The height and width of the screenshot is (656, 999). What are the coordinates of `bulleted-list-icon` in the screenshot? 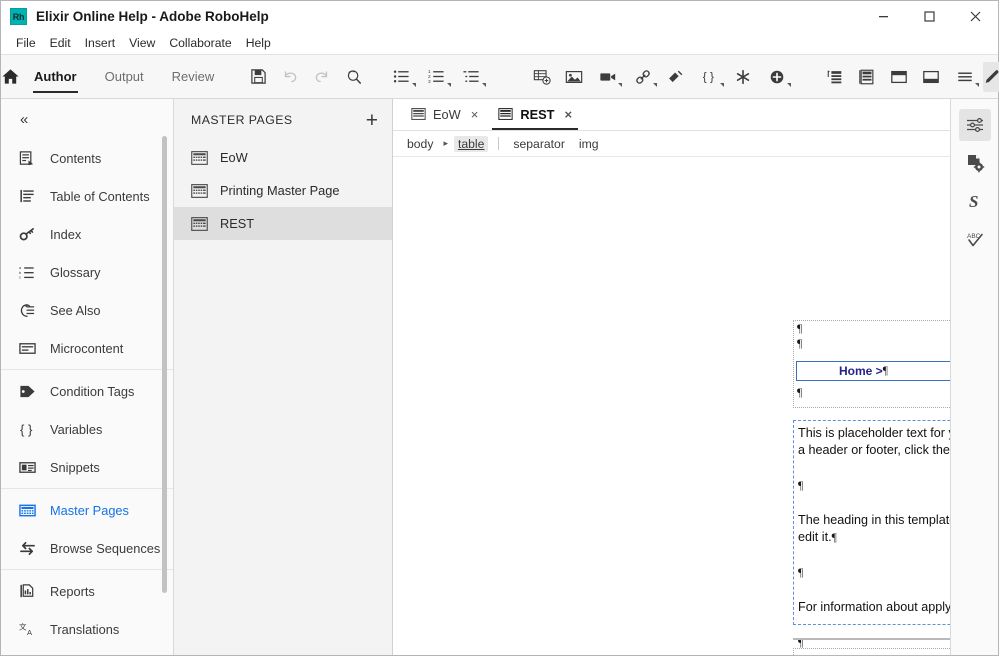 It's located at (401, 77).